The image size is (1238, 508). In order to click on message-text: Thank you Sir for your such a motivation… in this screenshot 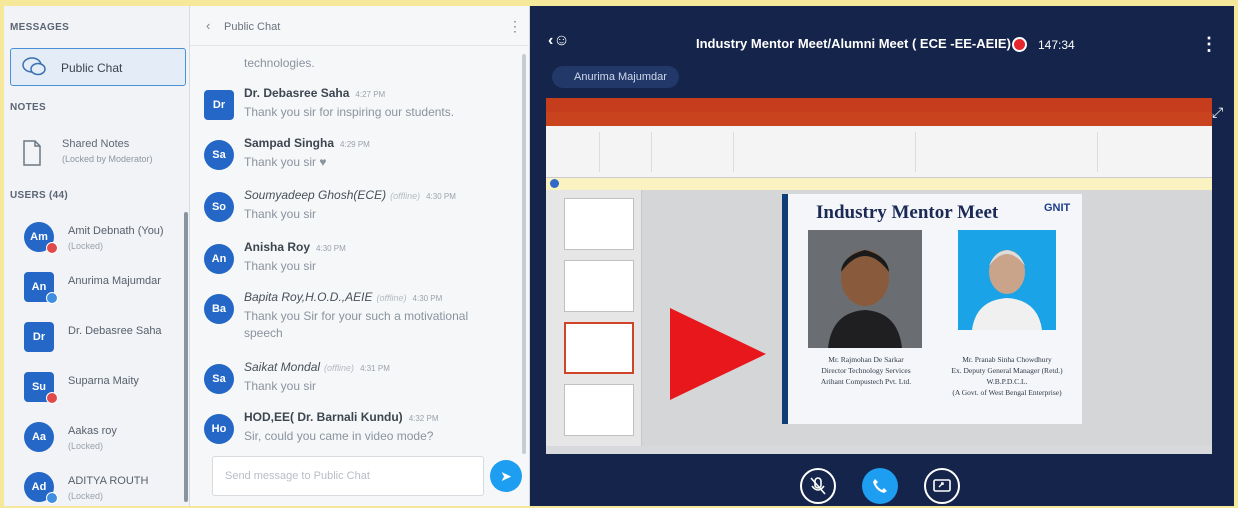, I will do `click(356, 324)`.